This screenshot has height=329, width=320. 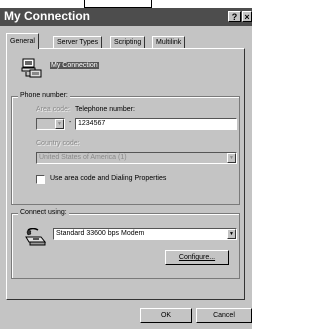 I want to click on area-code-dropdown: ▼, so click(x=50, y=124).